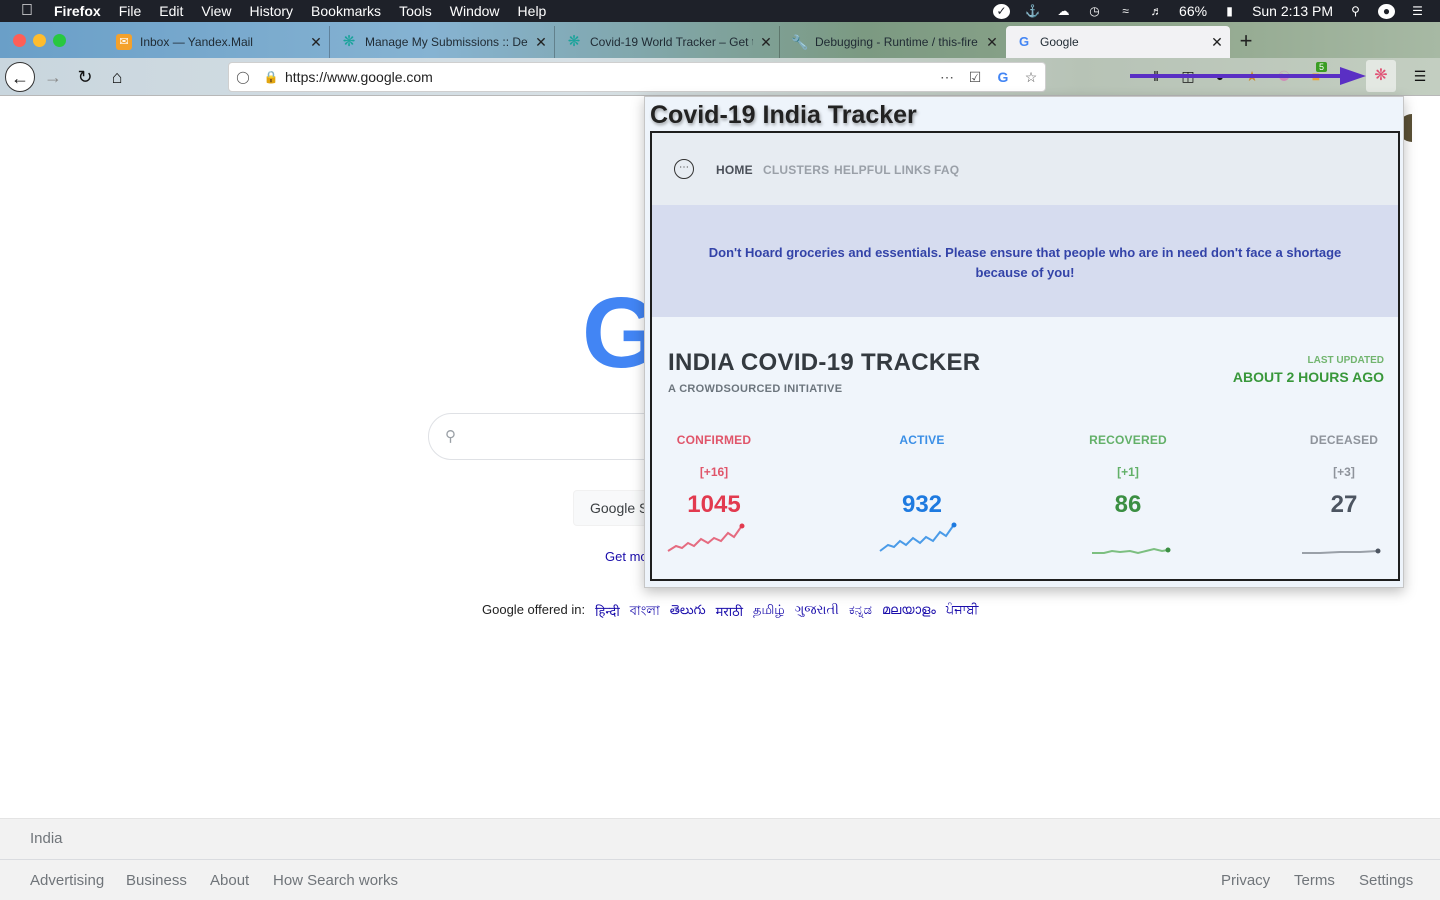 The image size is (1440, 900). I want to click on language-link: मराठी, so click(729, 612).